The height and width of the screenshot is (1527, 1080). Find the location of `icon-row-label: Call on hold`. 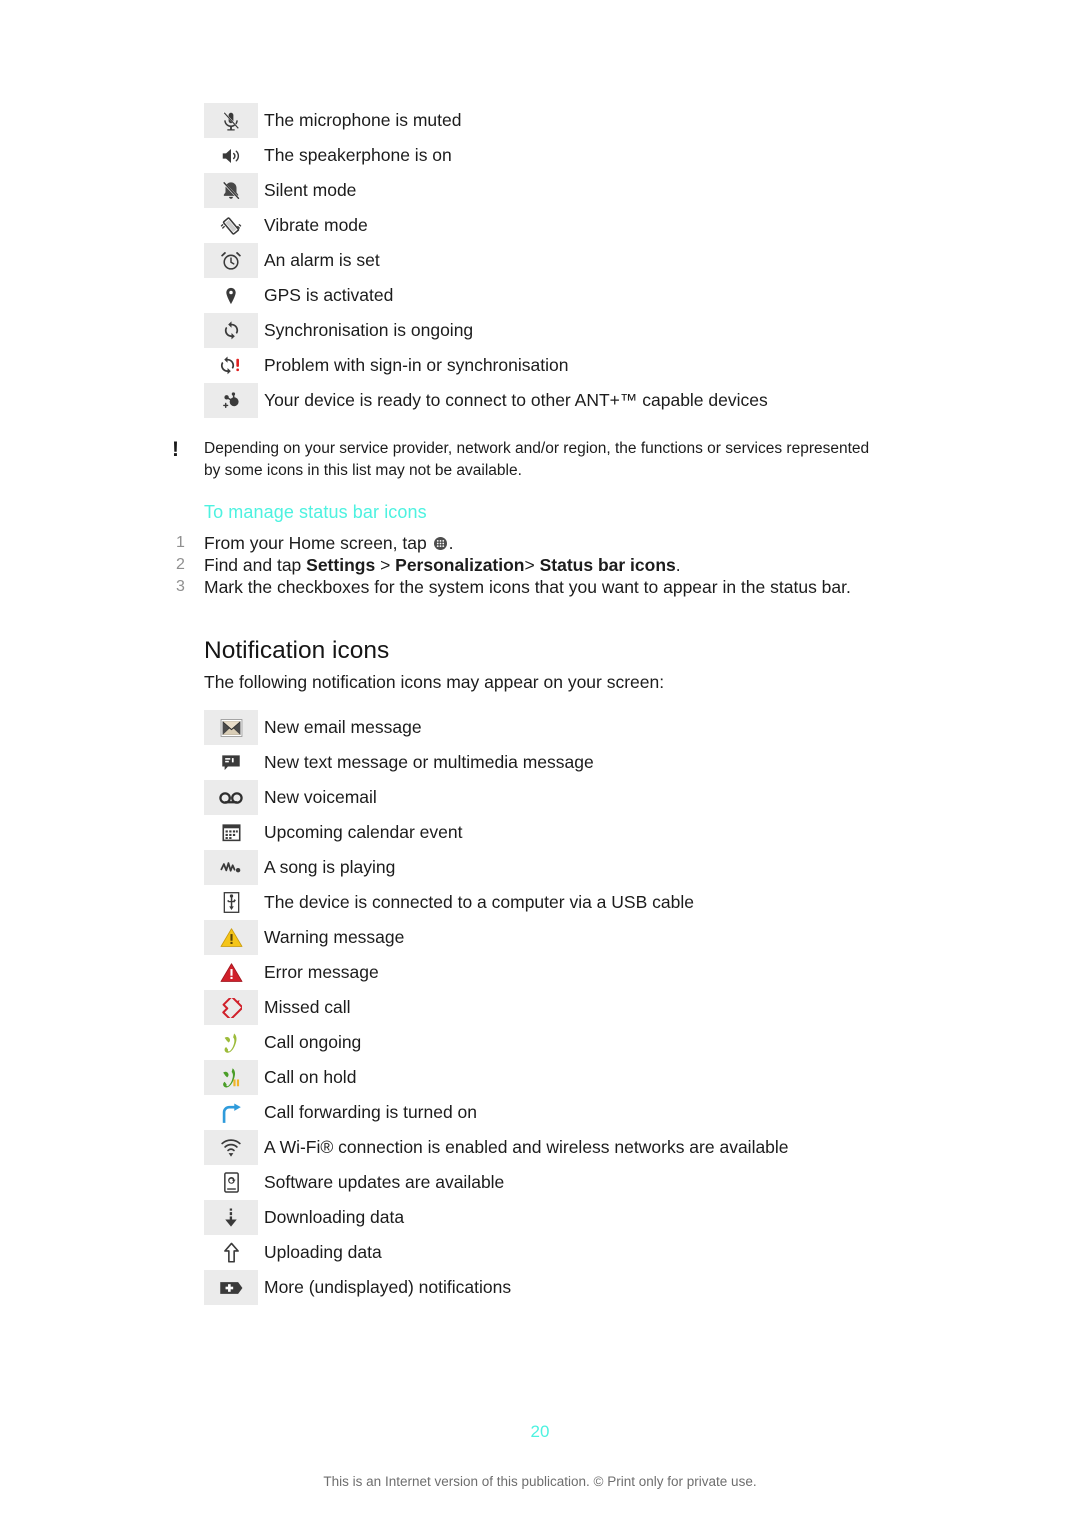

icon-row-label: Call on hold is located at coordinates (310, 1077).